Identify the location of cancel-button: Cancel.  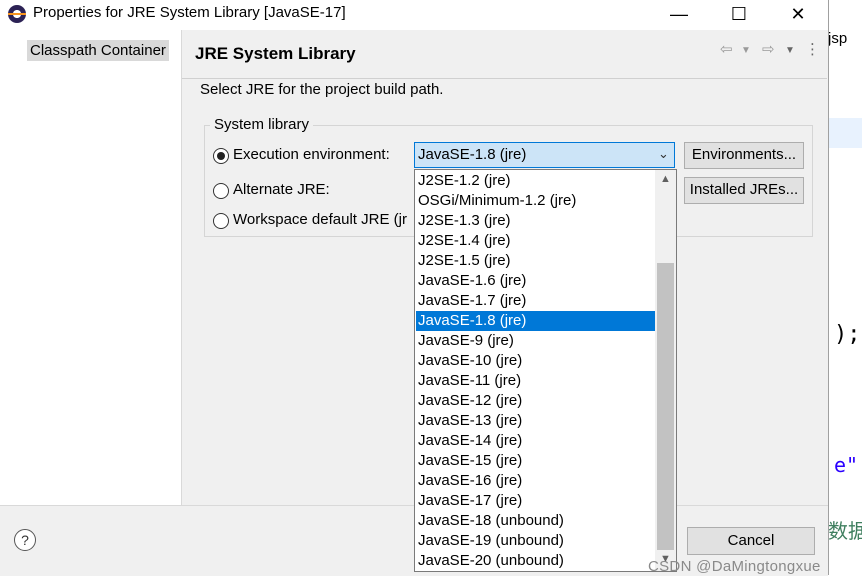
(751, 541).